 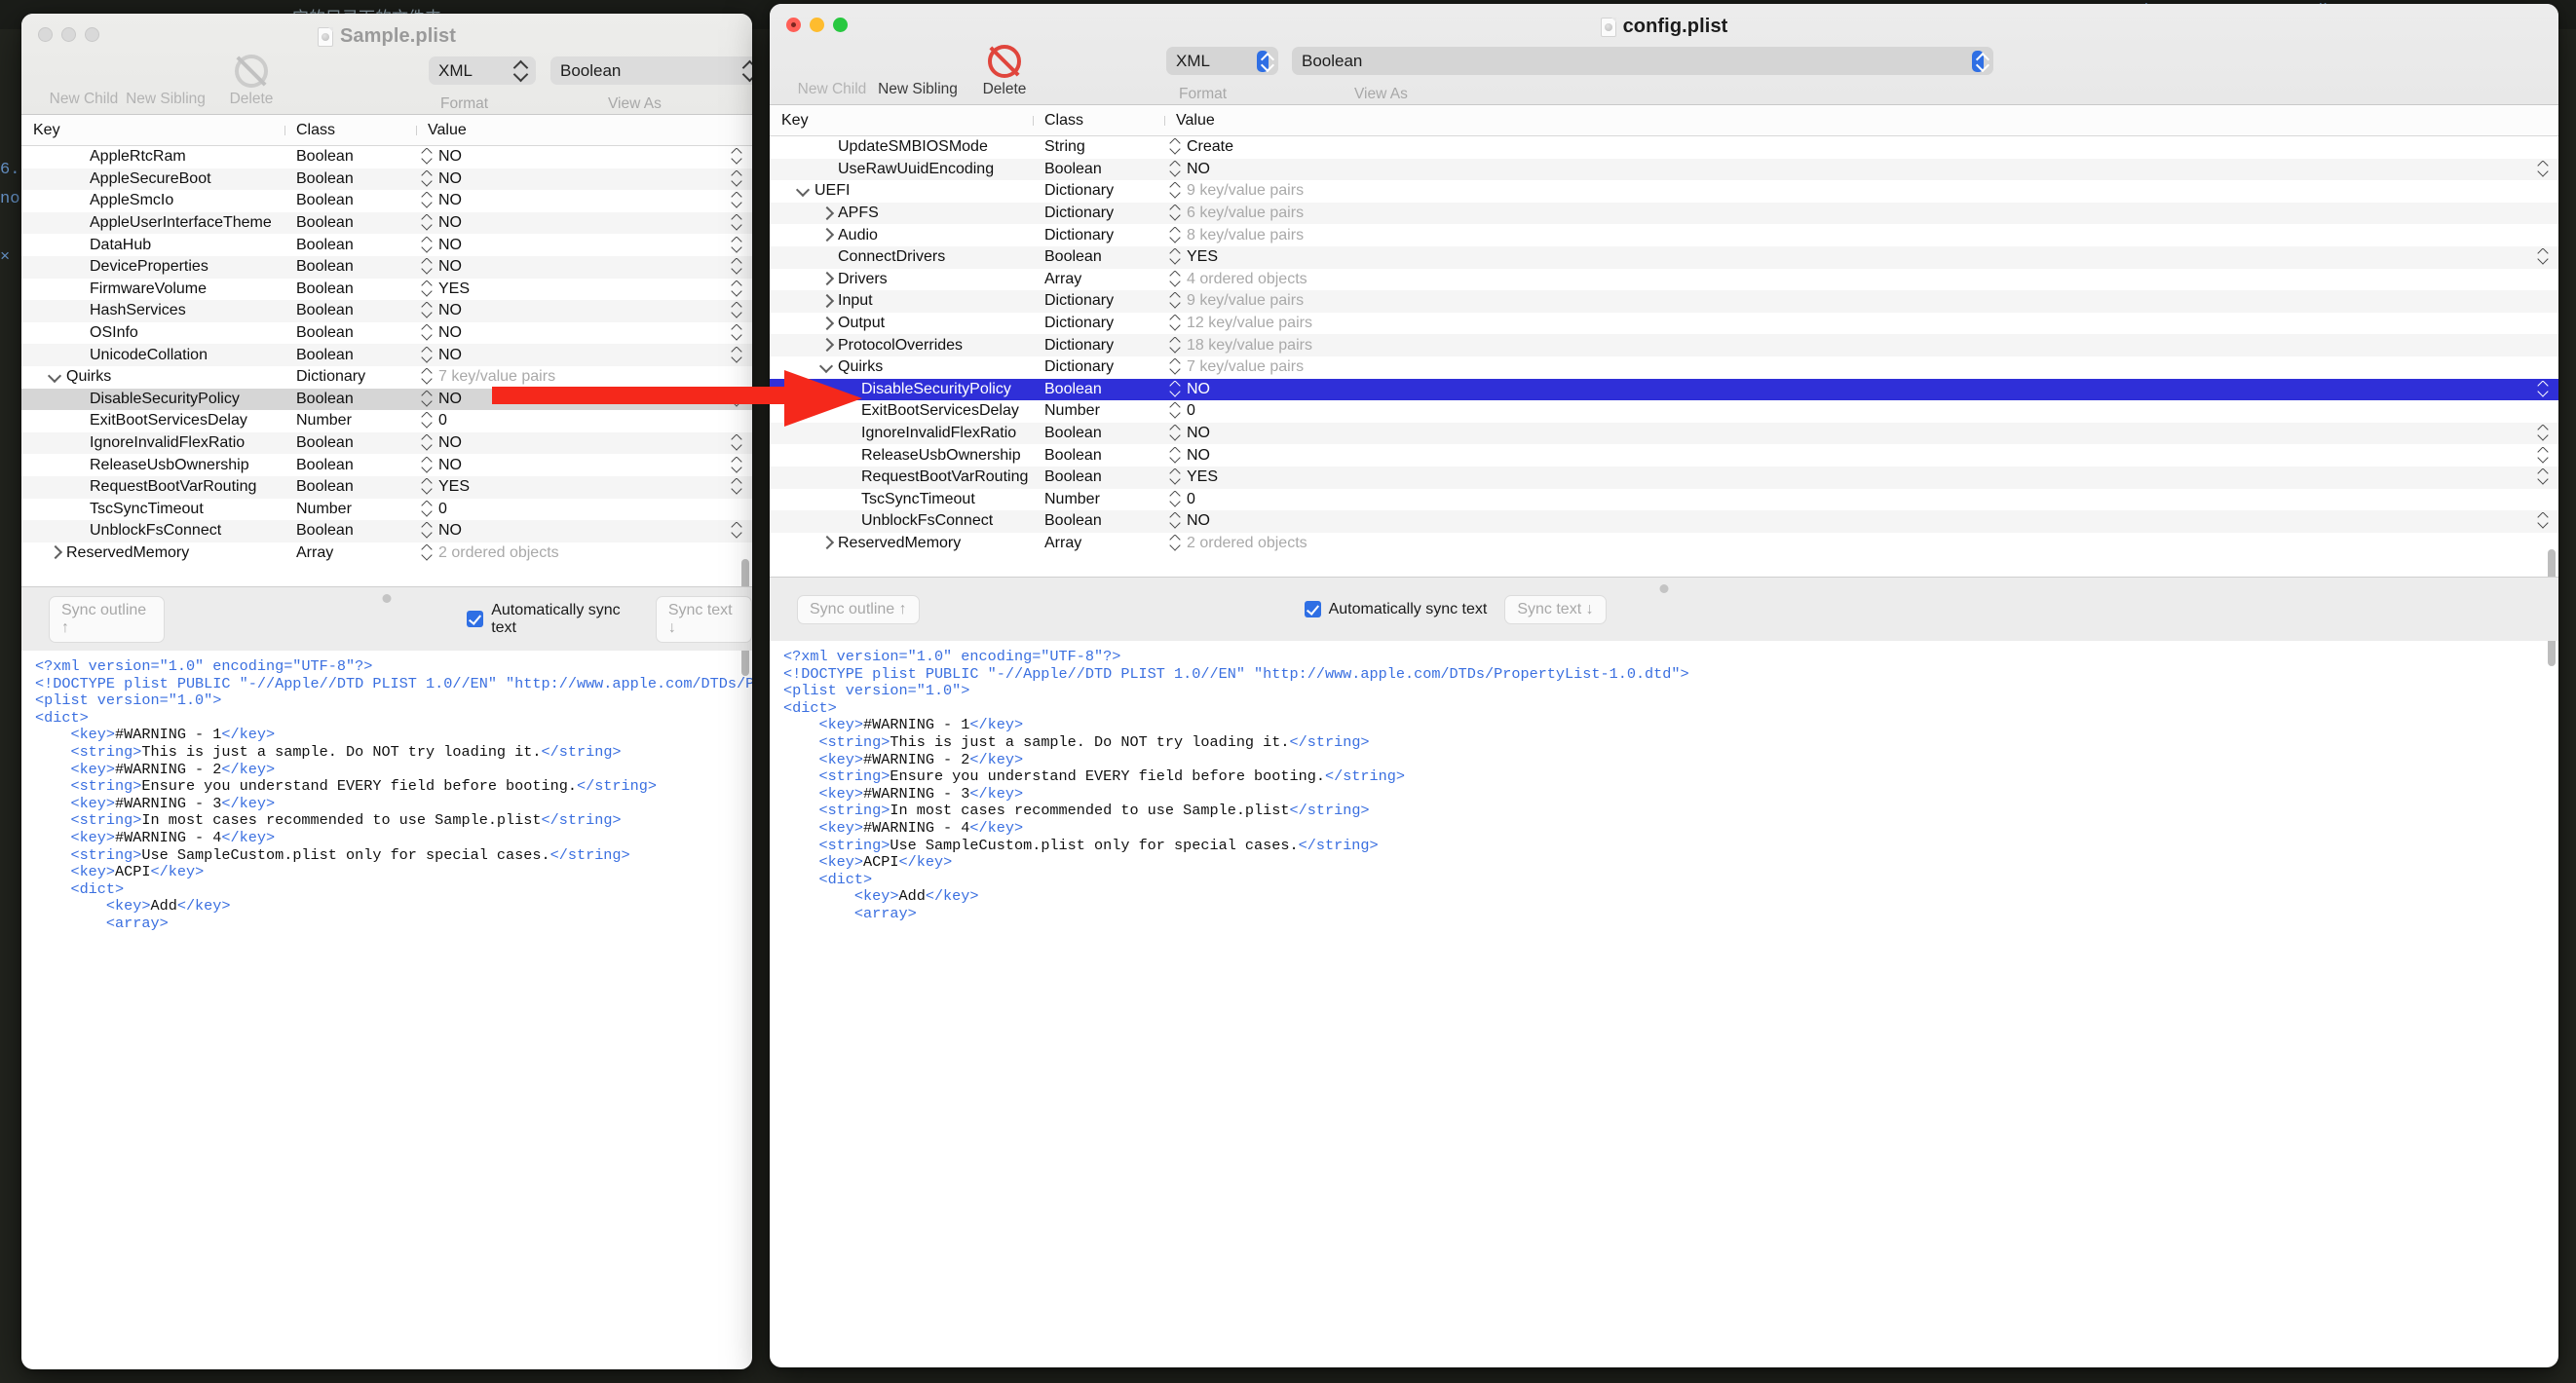 I want to click on sync-text-button-right: Sync text ↓, so click(x=1555, y=609).